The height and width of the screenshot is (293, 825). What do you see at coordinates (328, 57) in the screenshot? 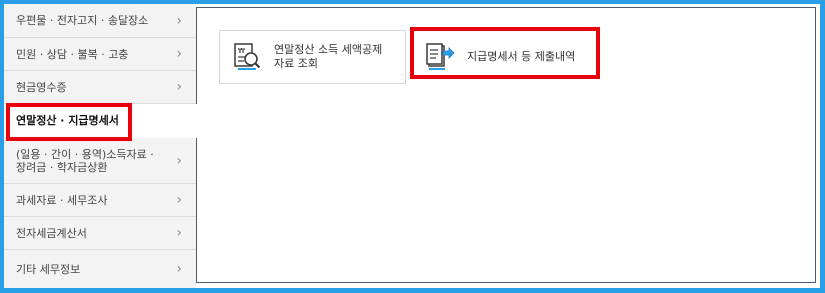
I see `card-label: 연말정산 소득 세액공제 자료 조회` at bounding box center [328, 57].